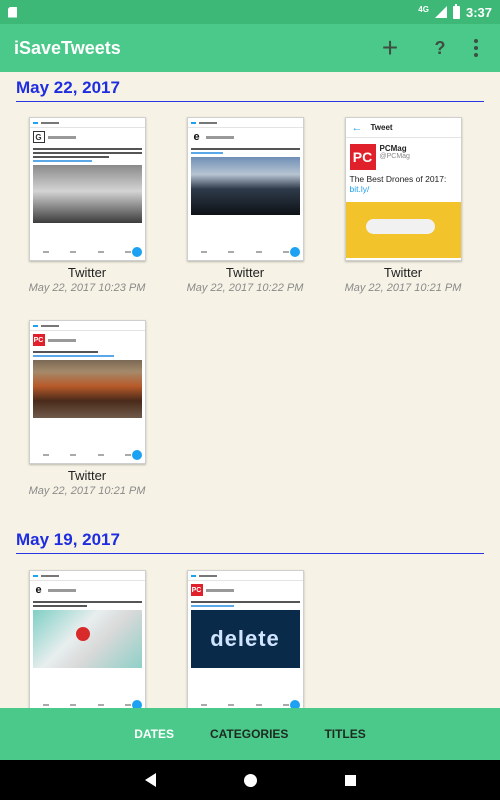  I want to click on status-bar: 4G 3:37, so click(250, 12).